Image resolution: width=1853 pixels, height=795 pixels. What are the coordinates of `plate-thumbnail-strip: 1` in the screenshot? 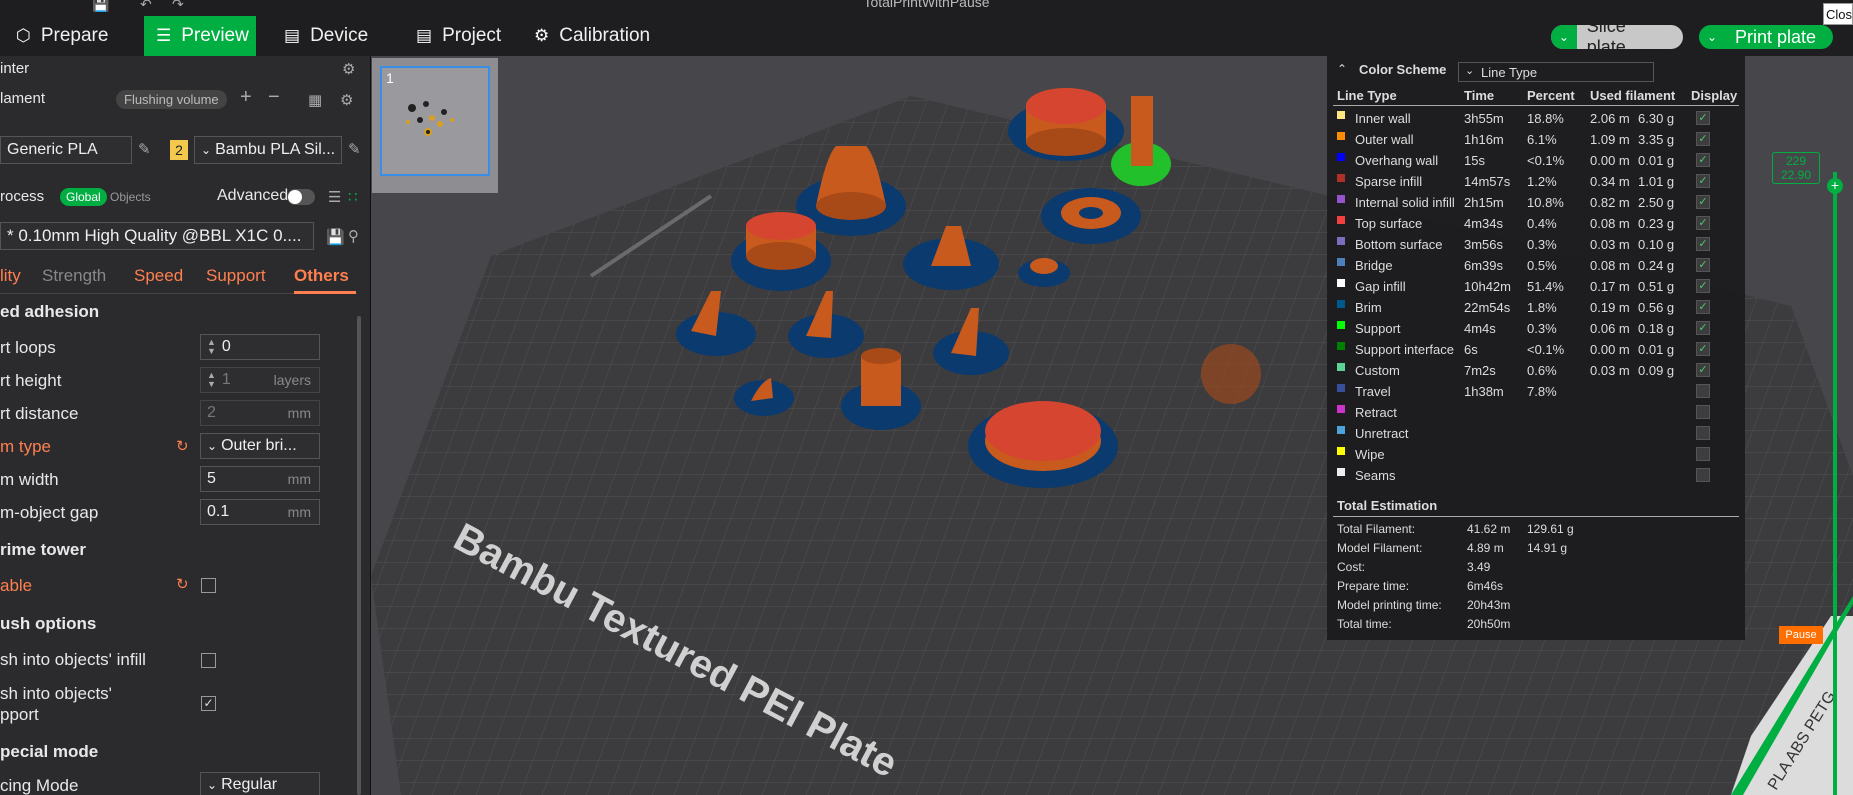 It's located at (435, 125).